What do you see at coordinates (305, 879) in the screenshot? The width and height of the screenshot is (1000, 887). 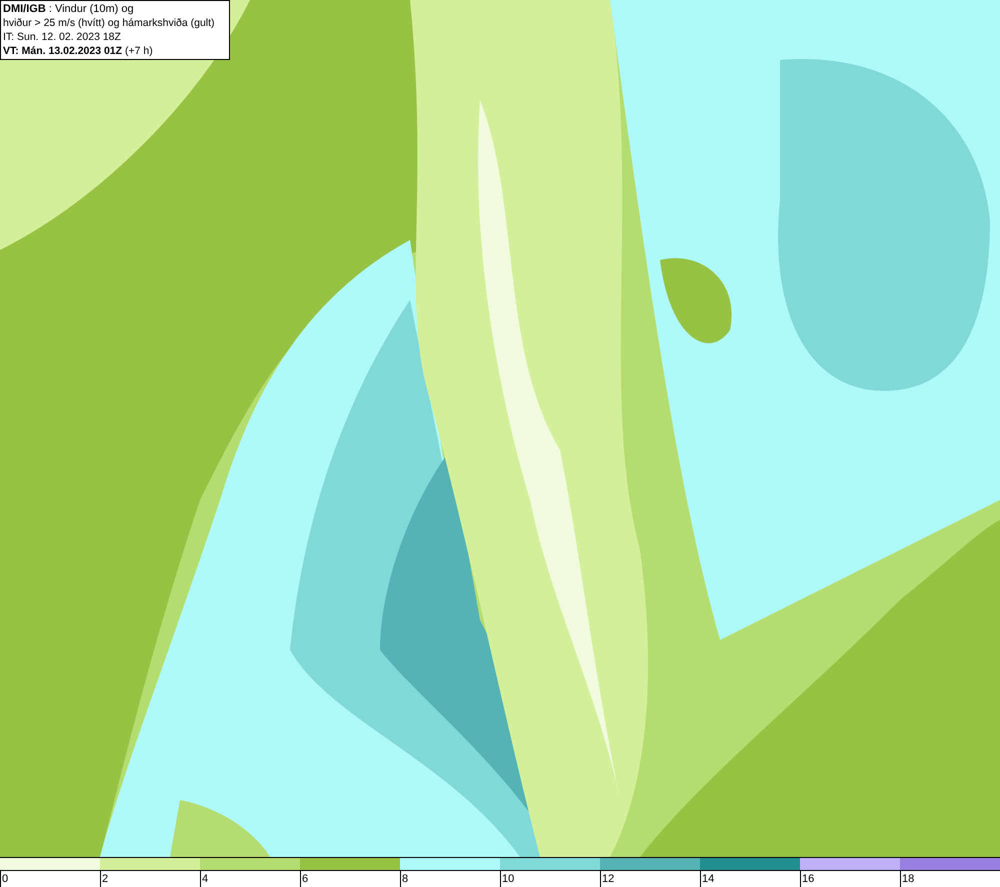 I see `legend-label: 6` at bounding box center [305, 879].